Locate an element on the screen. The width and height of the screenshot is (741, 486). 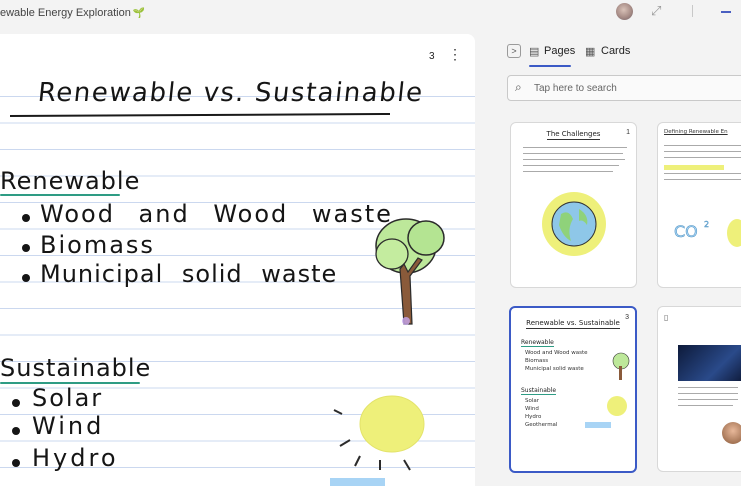
portrait-image is located at coordinates (731, 433).